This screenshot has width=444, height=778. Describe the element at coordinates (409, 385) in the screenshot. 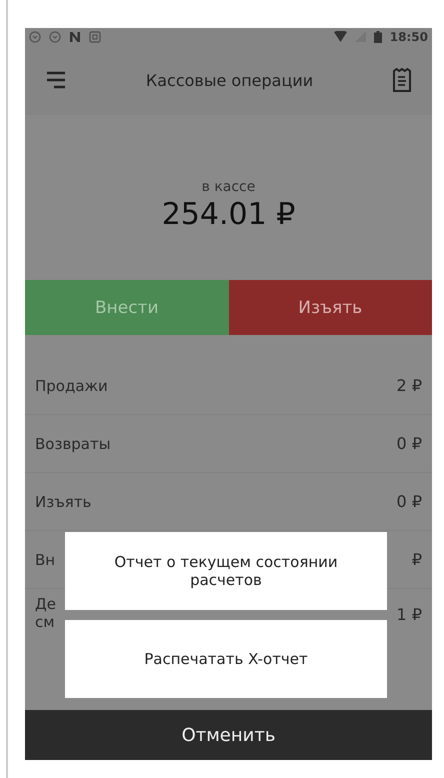

I see `row-value: 2 ₽` at that location.